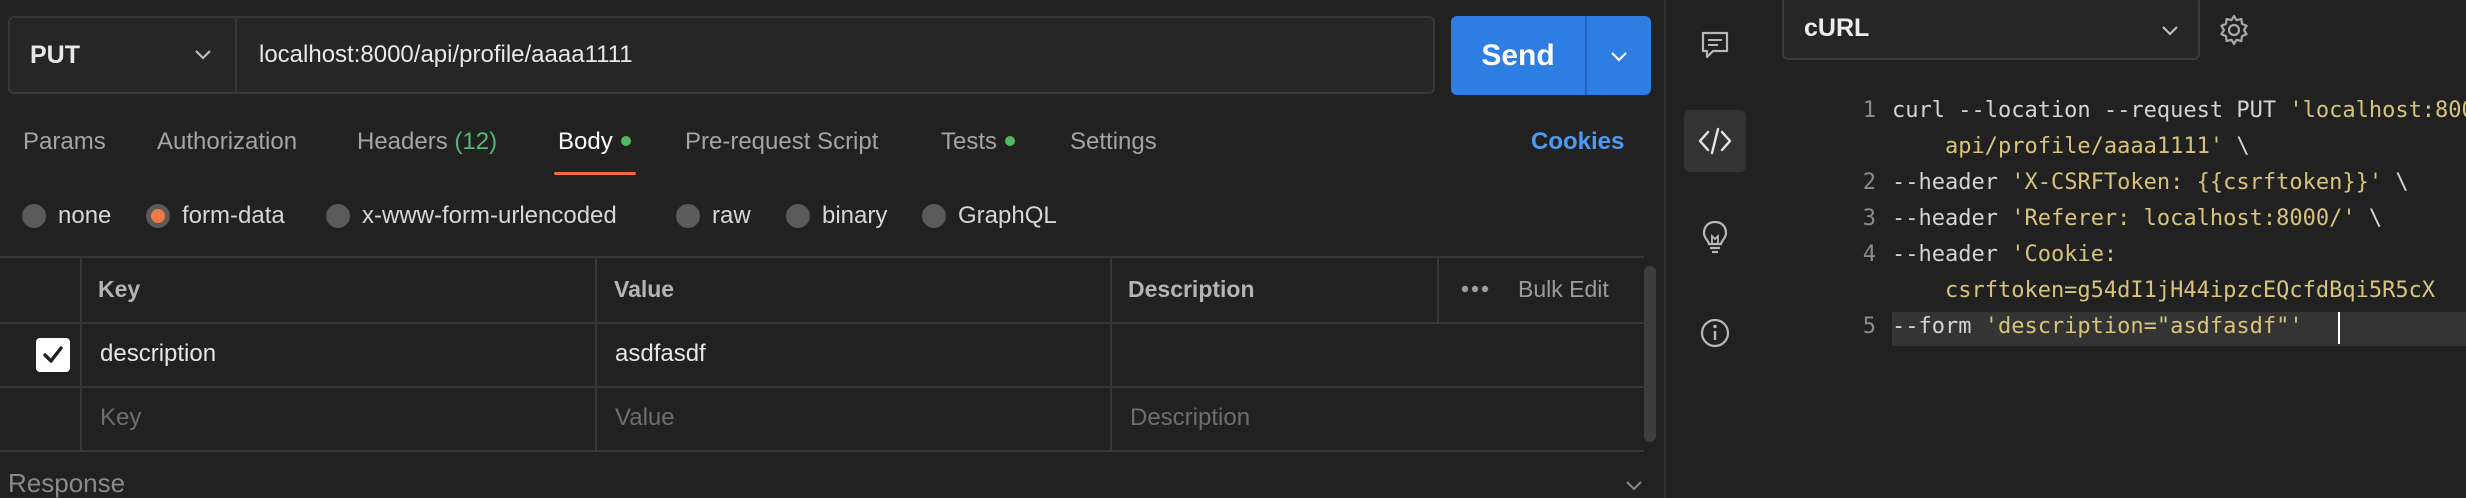 The width and height of the screenshot is (2466, 498). What do you see at coordinates (2234, 30) in the screenshot?
I see `gear-icon` at bounding box center [2234, 30].